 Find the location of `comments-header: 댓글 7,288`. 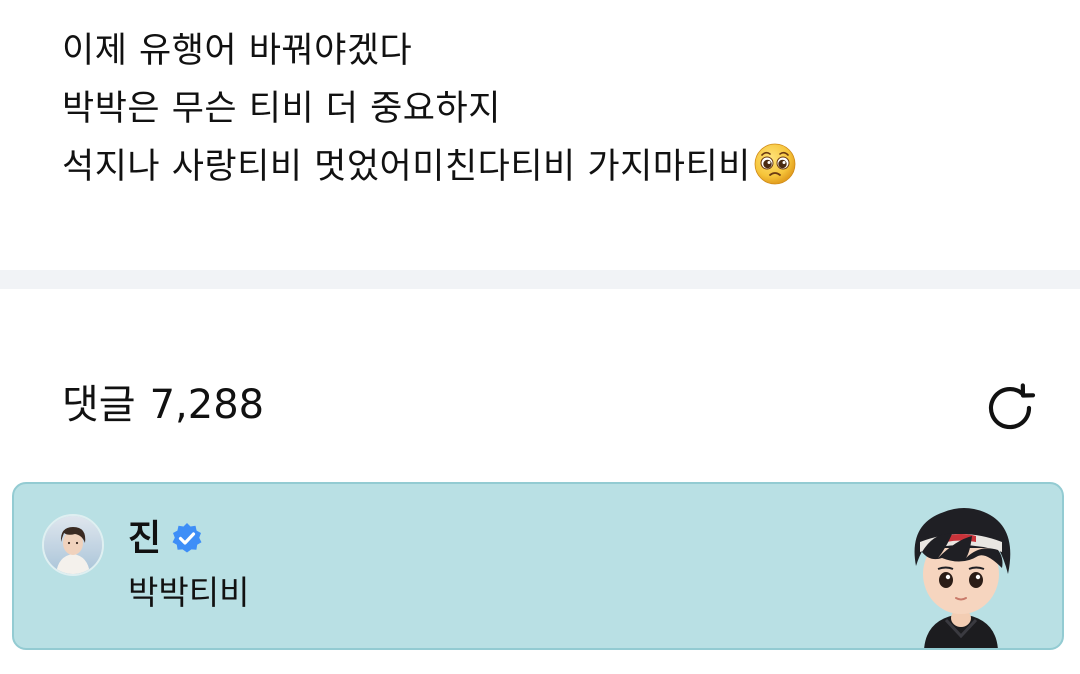

comments-header: 댓글 7,288 is located at coordinates (552, 407).